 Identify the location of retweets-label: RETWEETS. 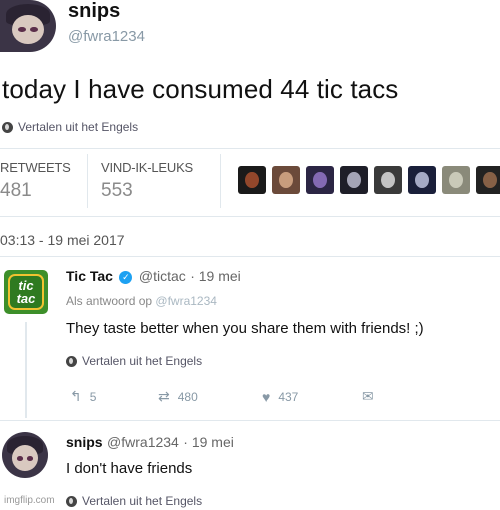
(35, 167).